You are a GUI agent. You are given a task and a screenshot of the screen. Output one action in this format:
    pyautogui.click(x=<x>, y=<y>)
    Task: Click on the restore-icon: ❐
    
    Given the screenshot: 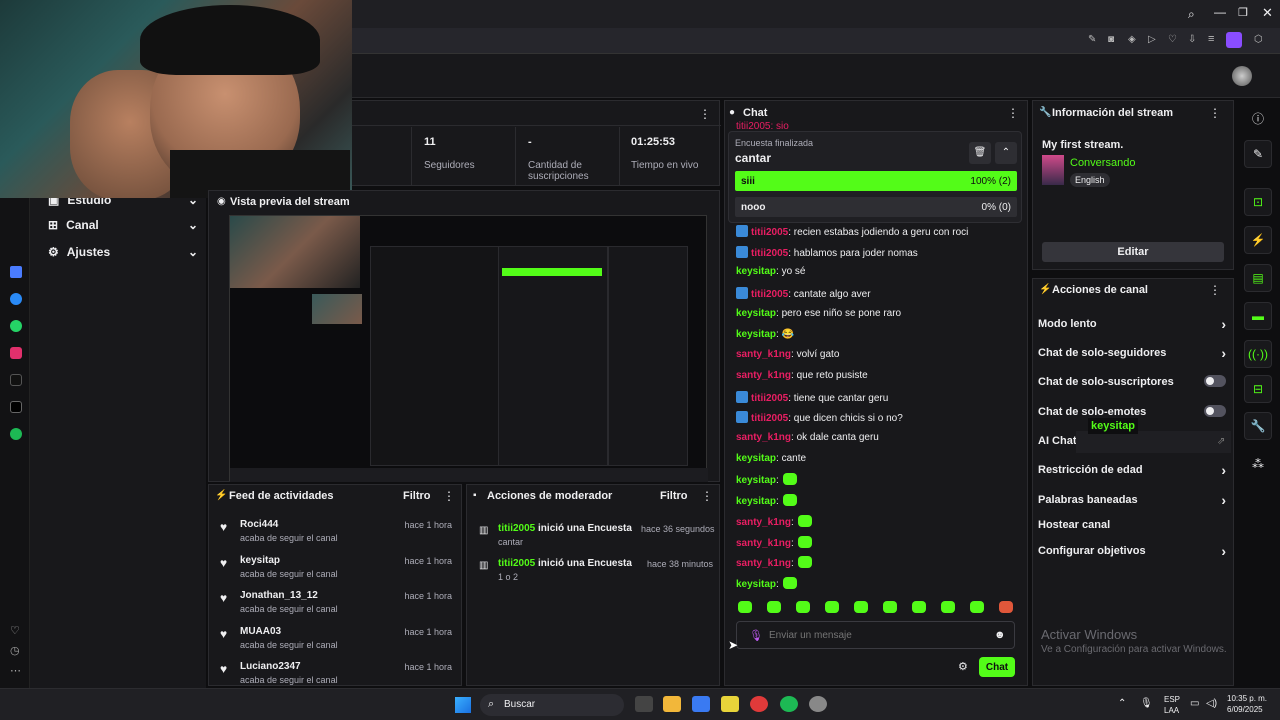 What is the action you would take?
    pyautogui.click(x=1243, y=12)
    